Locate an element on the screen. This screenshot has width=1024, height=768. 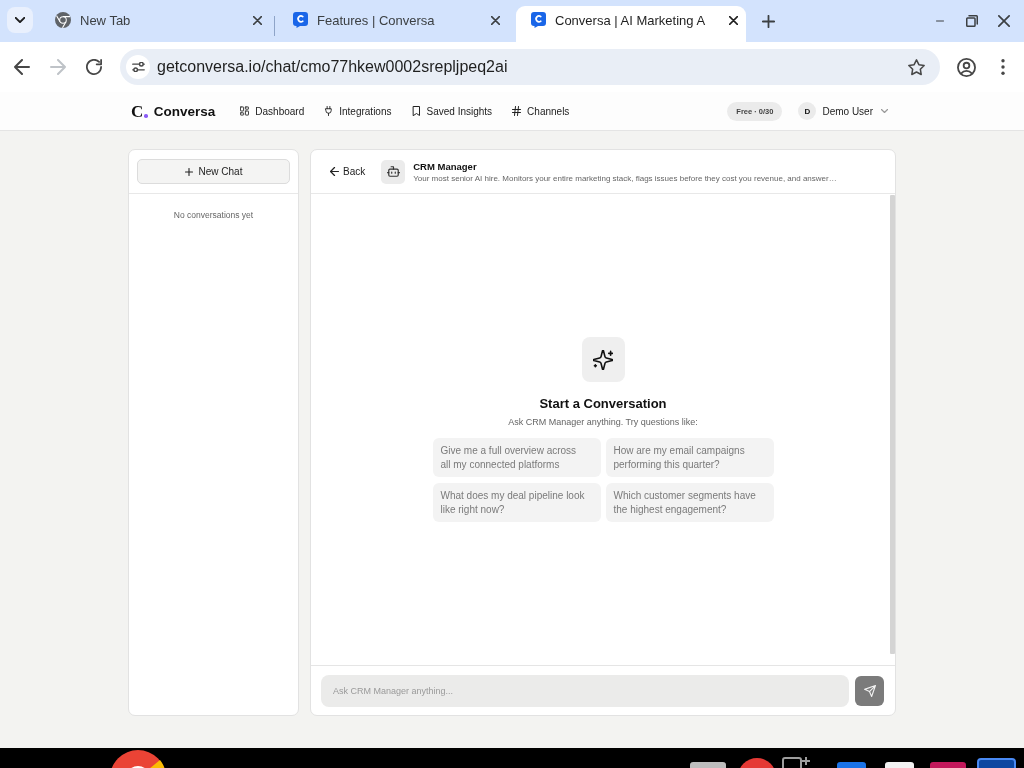
plug-icon is located at coordinates (329, 111).